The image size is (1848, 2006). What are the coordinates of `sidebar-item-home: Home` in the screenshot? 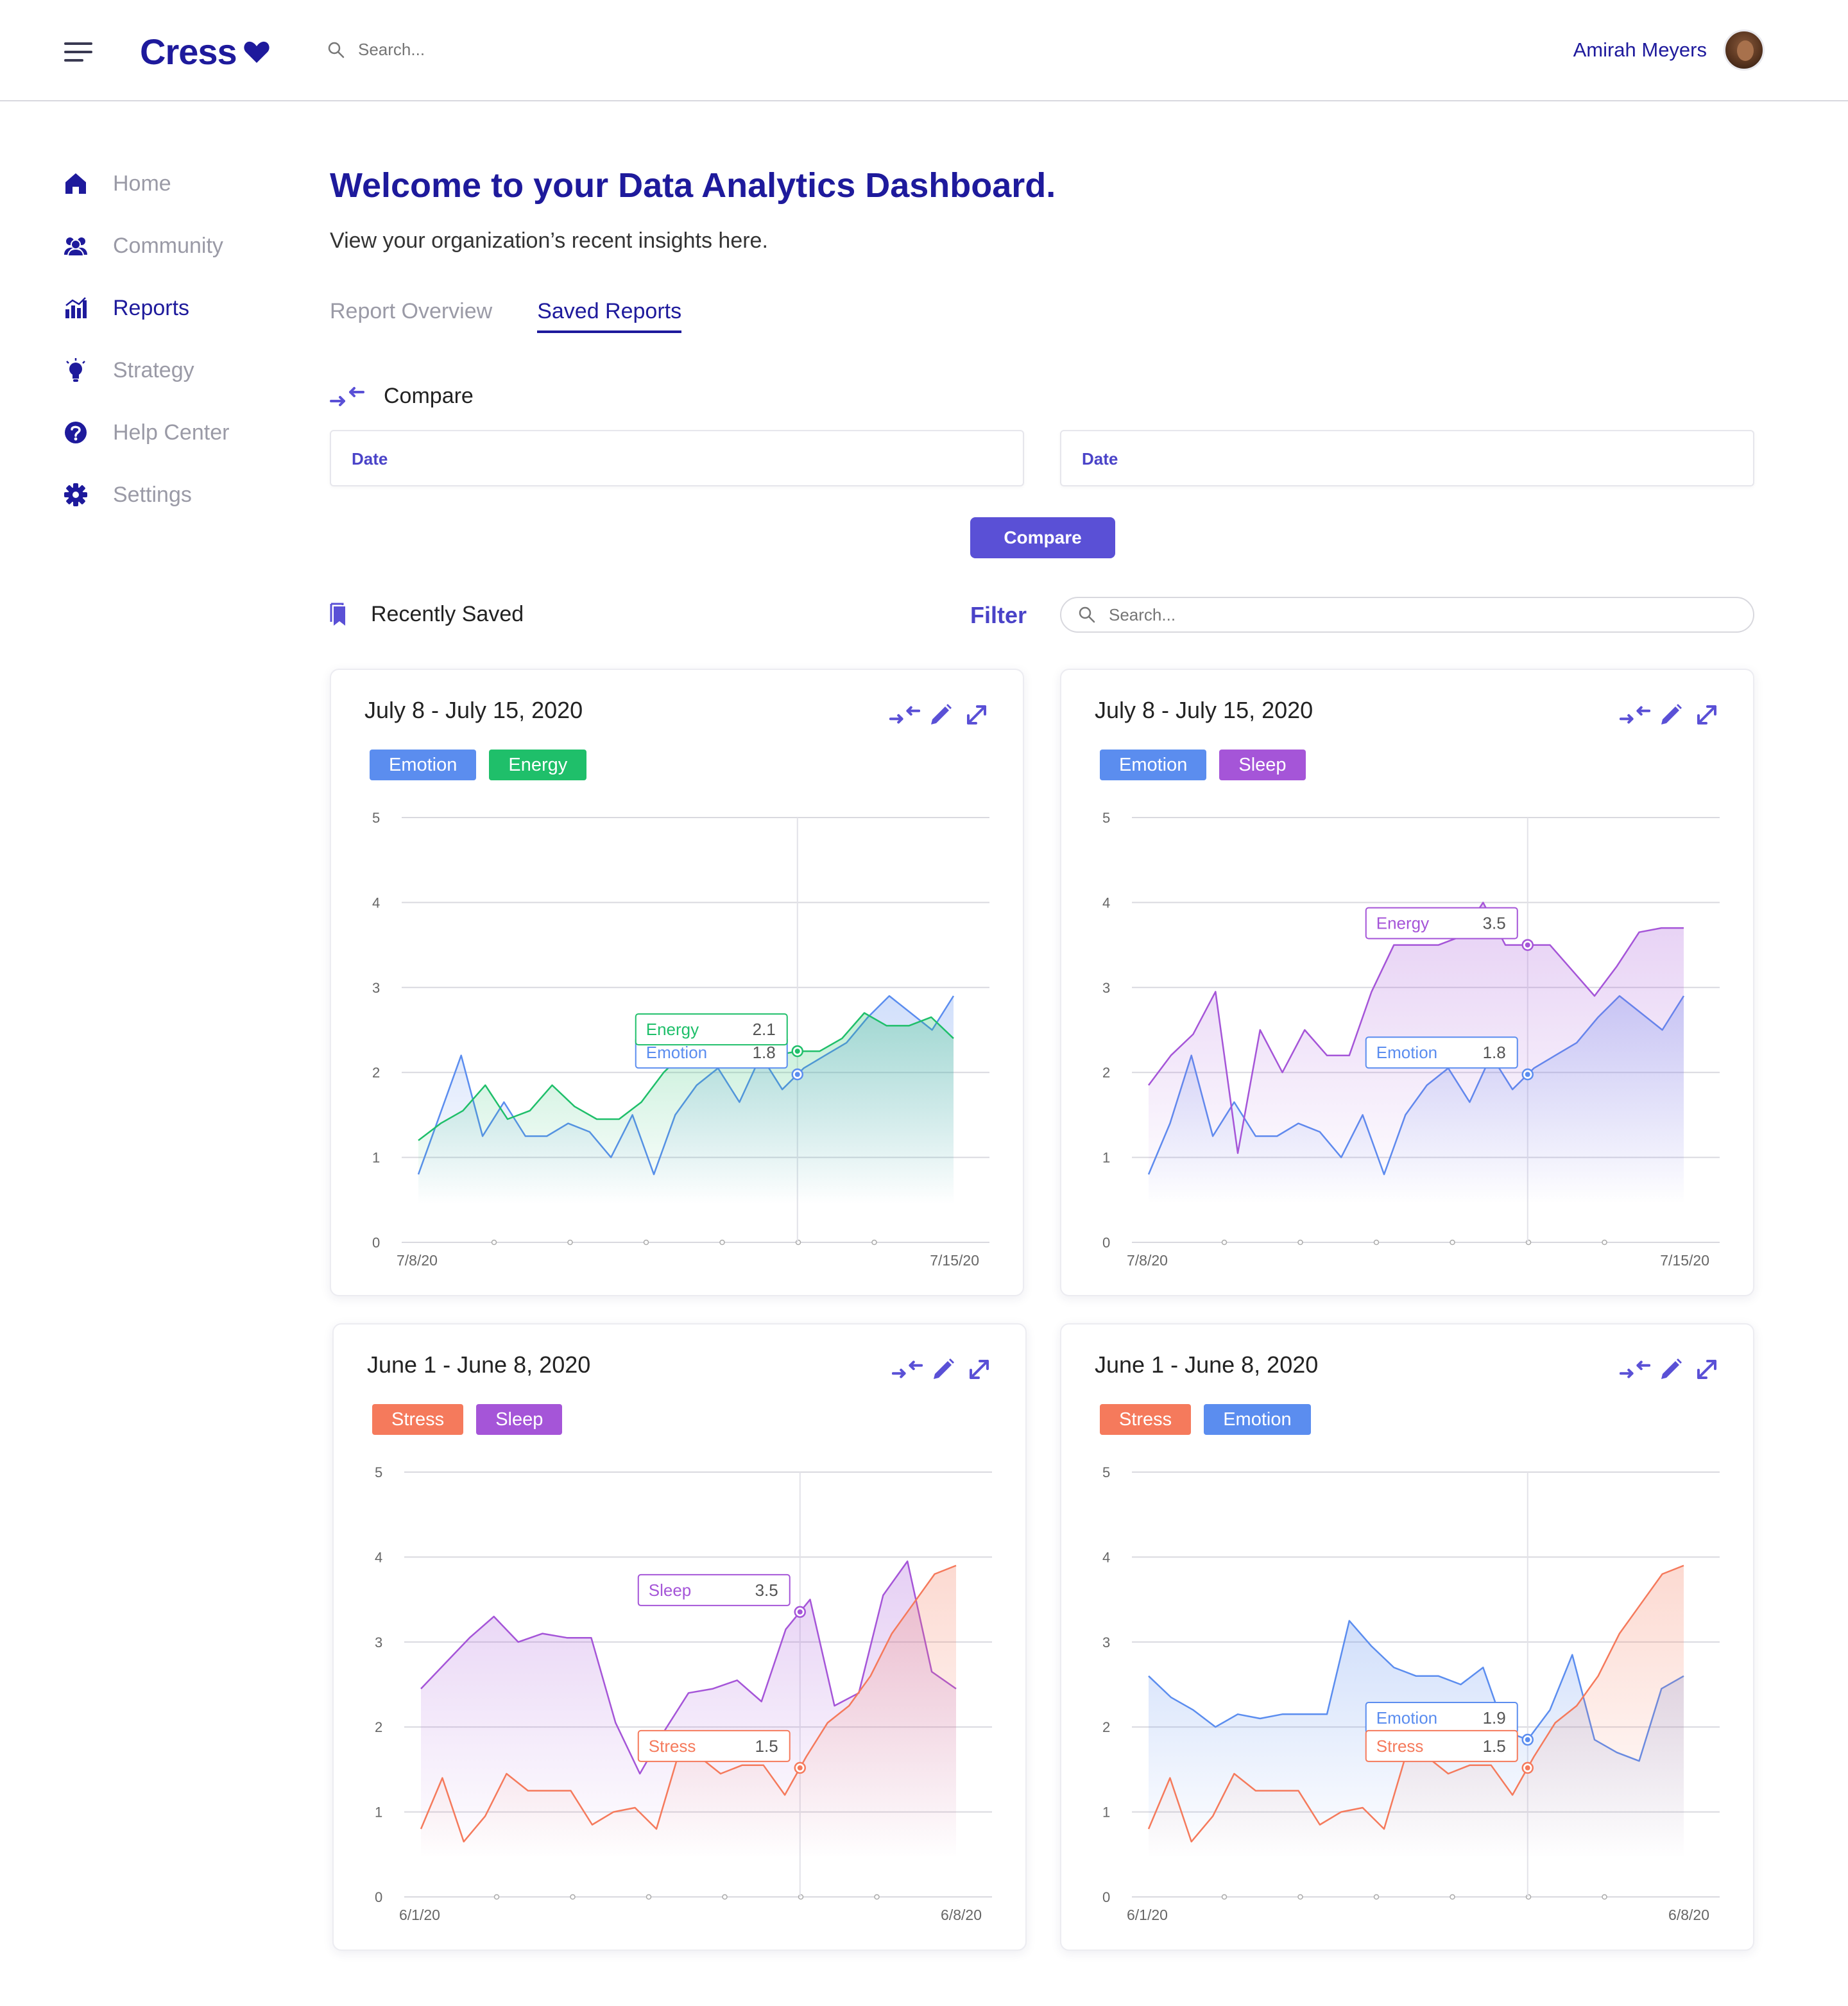 It's located at (146, 183).